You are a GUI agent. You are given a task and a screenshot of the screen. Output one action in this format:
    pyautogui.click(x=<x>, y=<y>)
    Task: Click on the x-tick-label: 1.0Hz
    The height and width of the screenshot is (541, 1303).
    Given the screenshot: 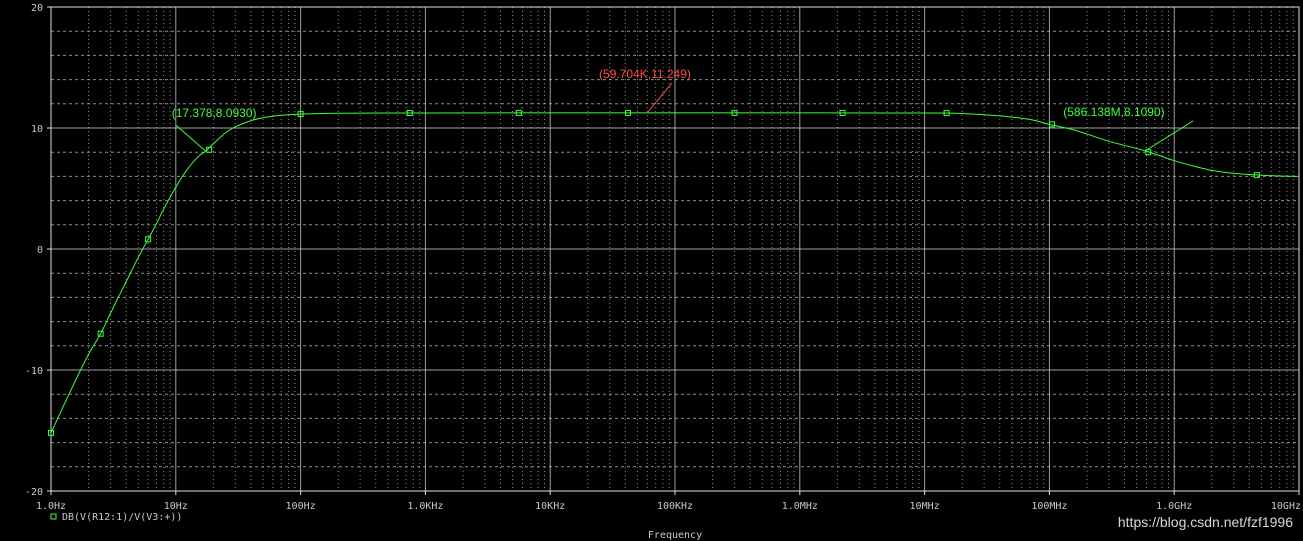 What is the action you would take?
    pyautogui.click(x=51, y=506)
    